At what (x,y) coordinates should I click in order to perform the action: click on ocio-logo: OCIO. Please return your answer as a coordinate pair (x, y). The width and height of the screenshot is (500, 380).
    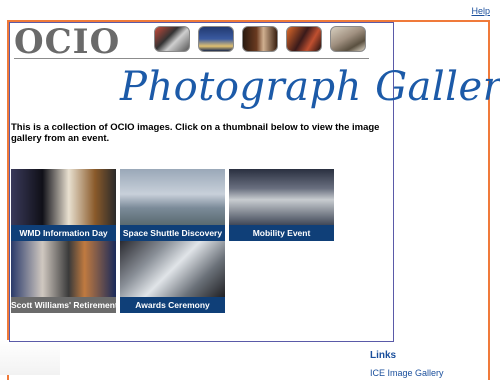
    Looking at the image, I should click on (67, 42).